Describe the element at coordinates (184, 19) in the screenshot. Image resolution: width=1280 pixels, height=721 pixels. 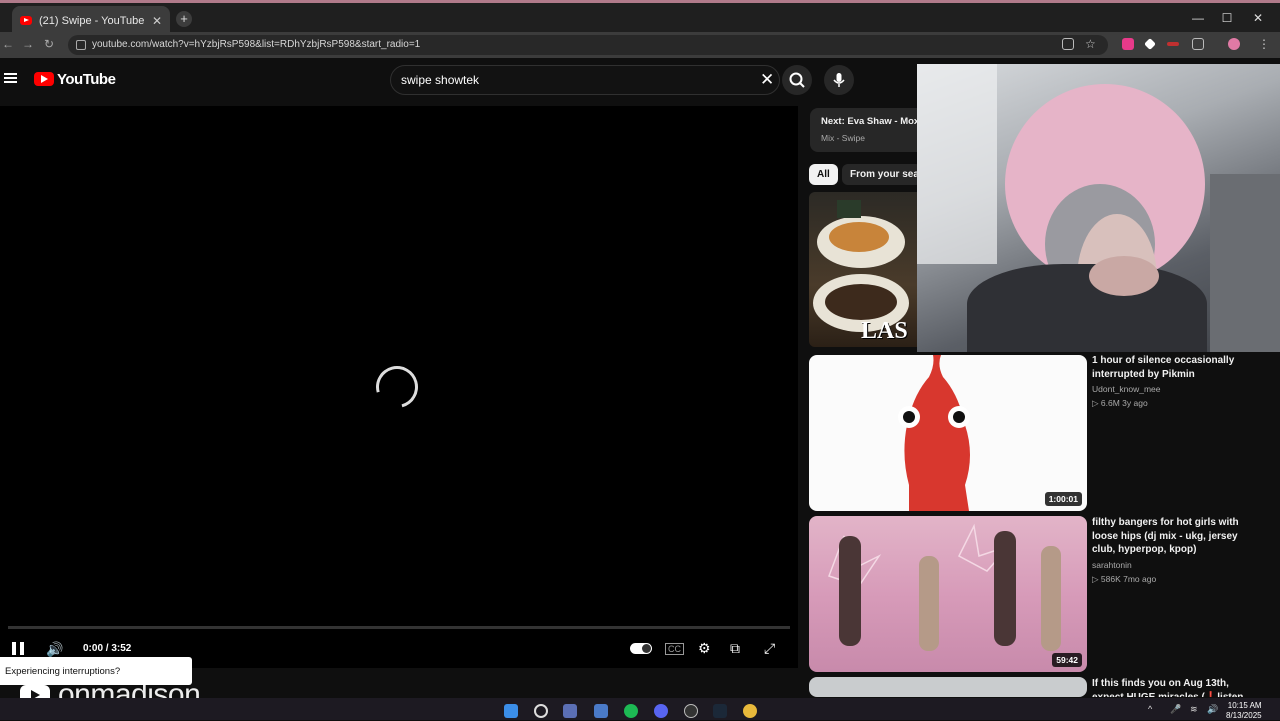
I see `new-tab-button: +` at that location.